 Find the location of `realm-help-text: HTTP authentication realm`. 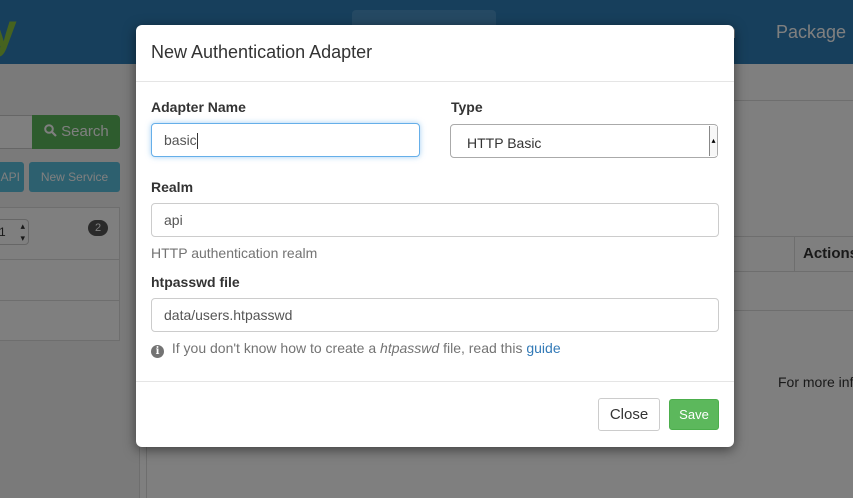

realm-help-text: HTTP authentication realm is located at coordinates (234, 253).